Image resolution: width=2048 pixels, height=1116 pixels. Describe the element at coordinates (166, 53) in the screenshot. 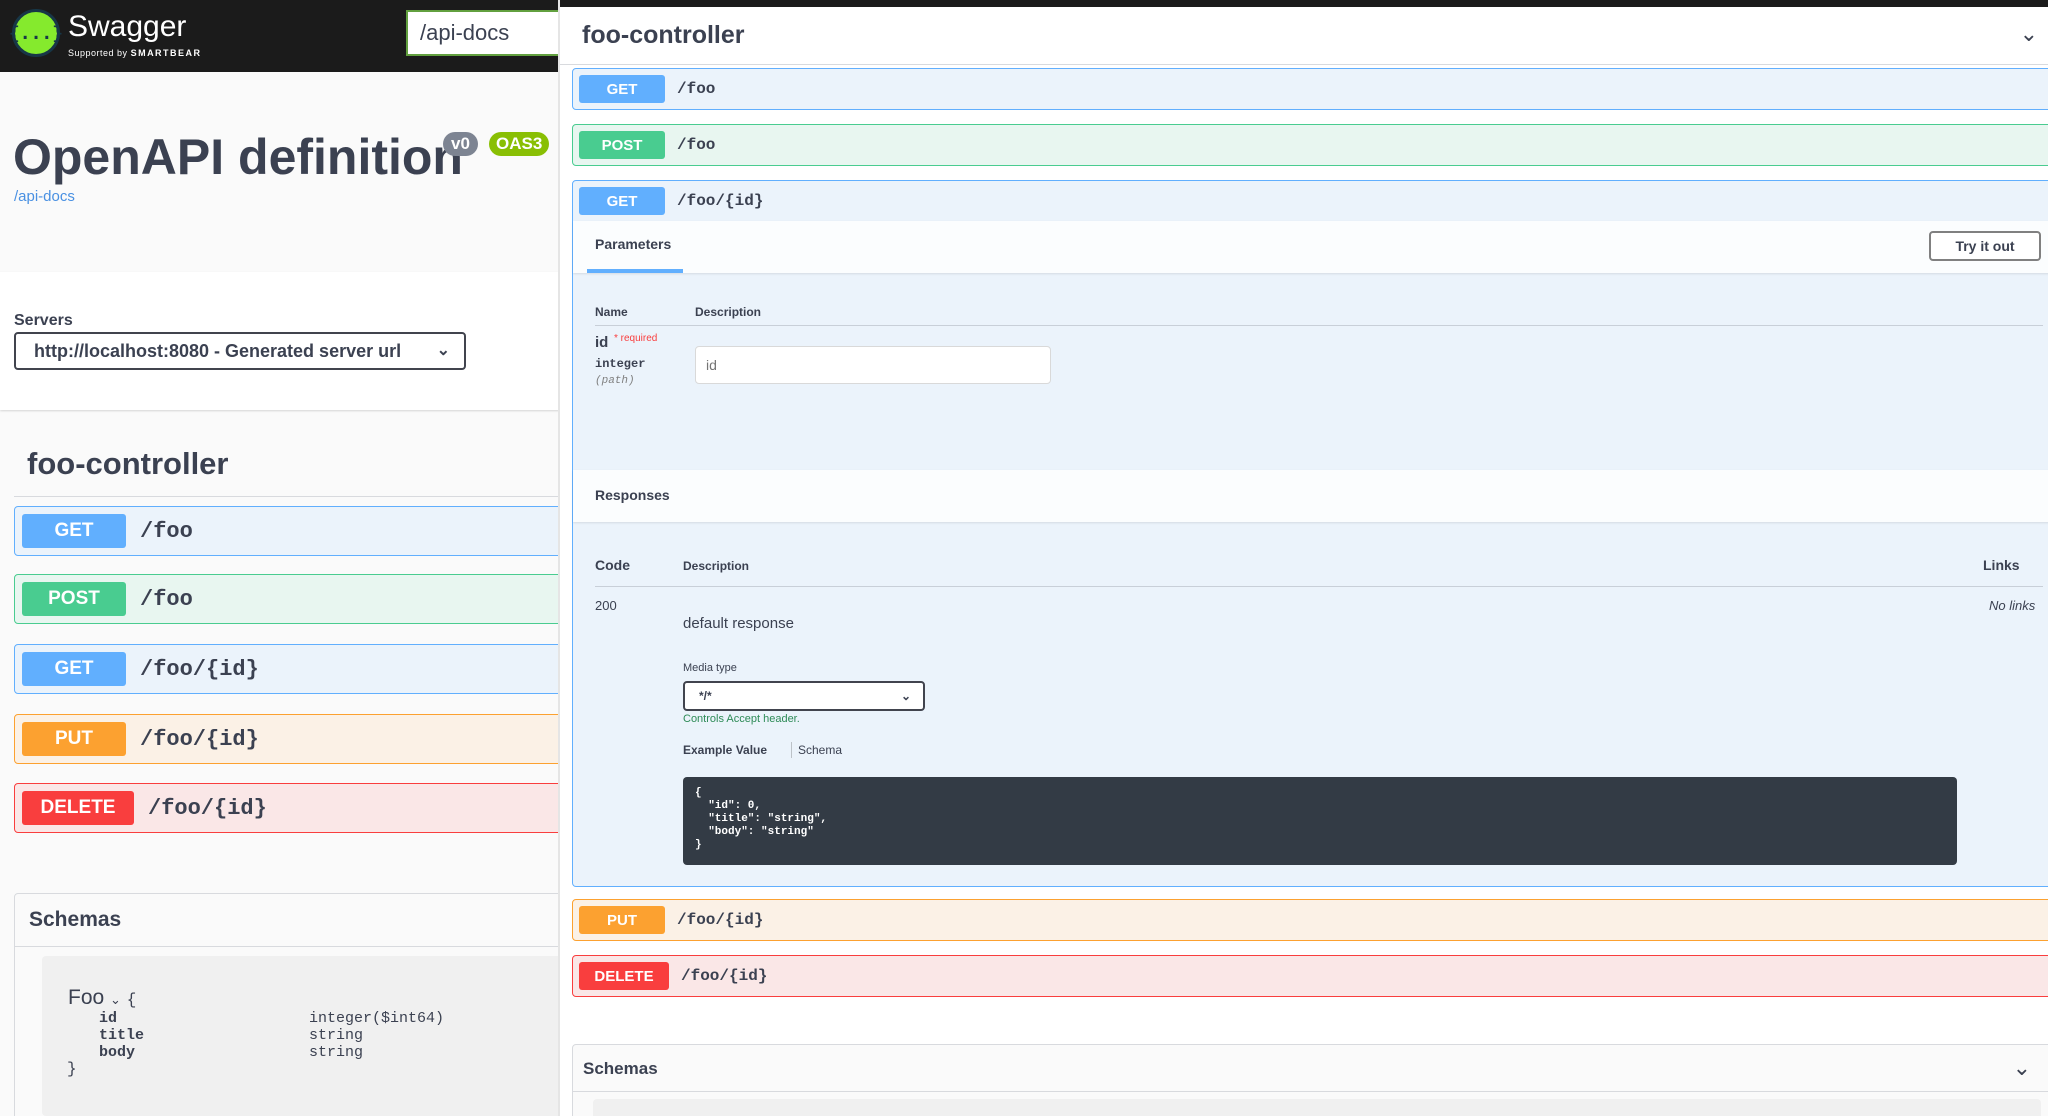

I see `logo-sub-brand: SMARTBEAR` at that location.